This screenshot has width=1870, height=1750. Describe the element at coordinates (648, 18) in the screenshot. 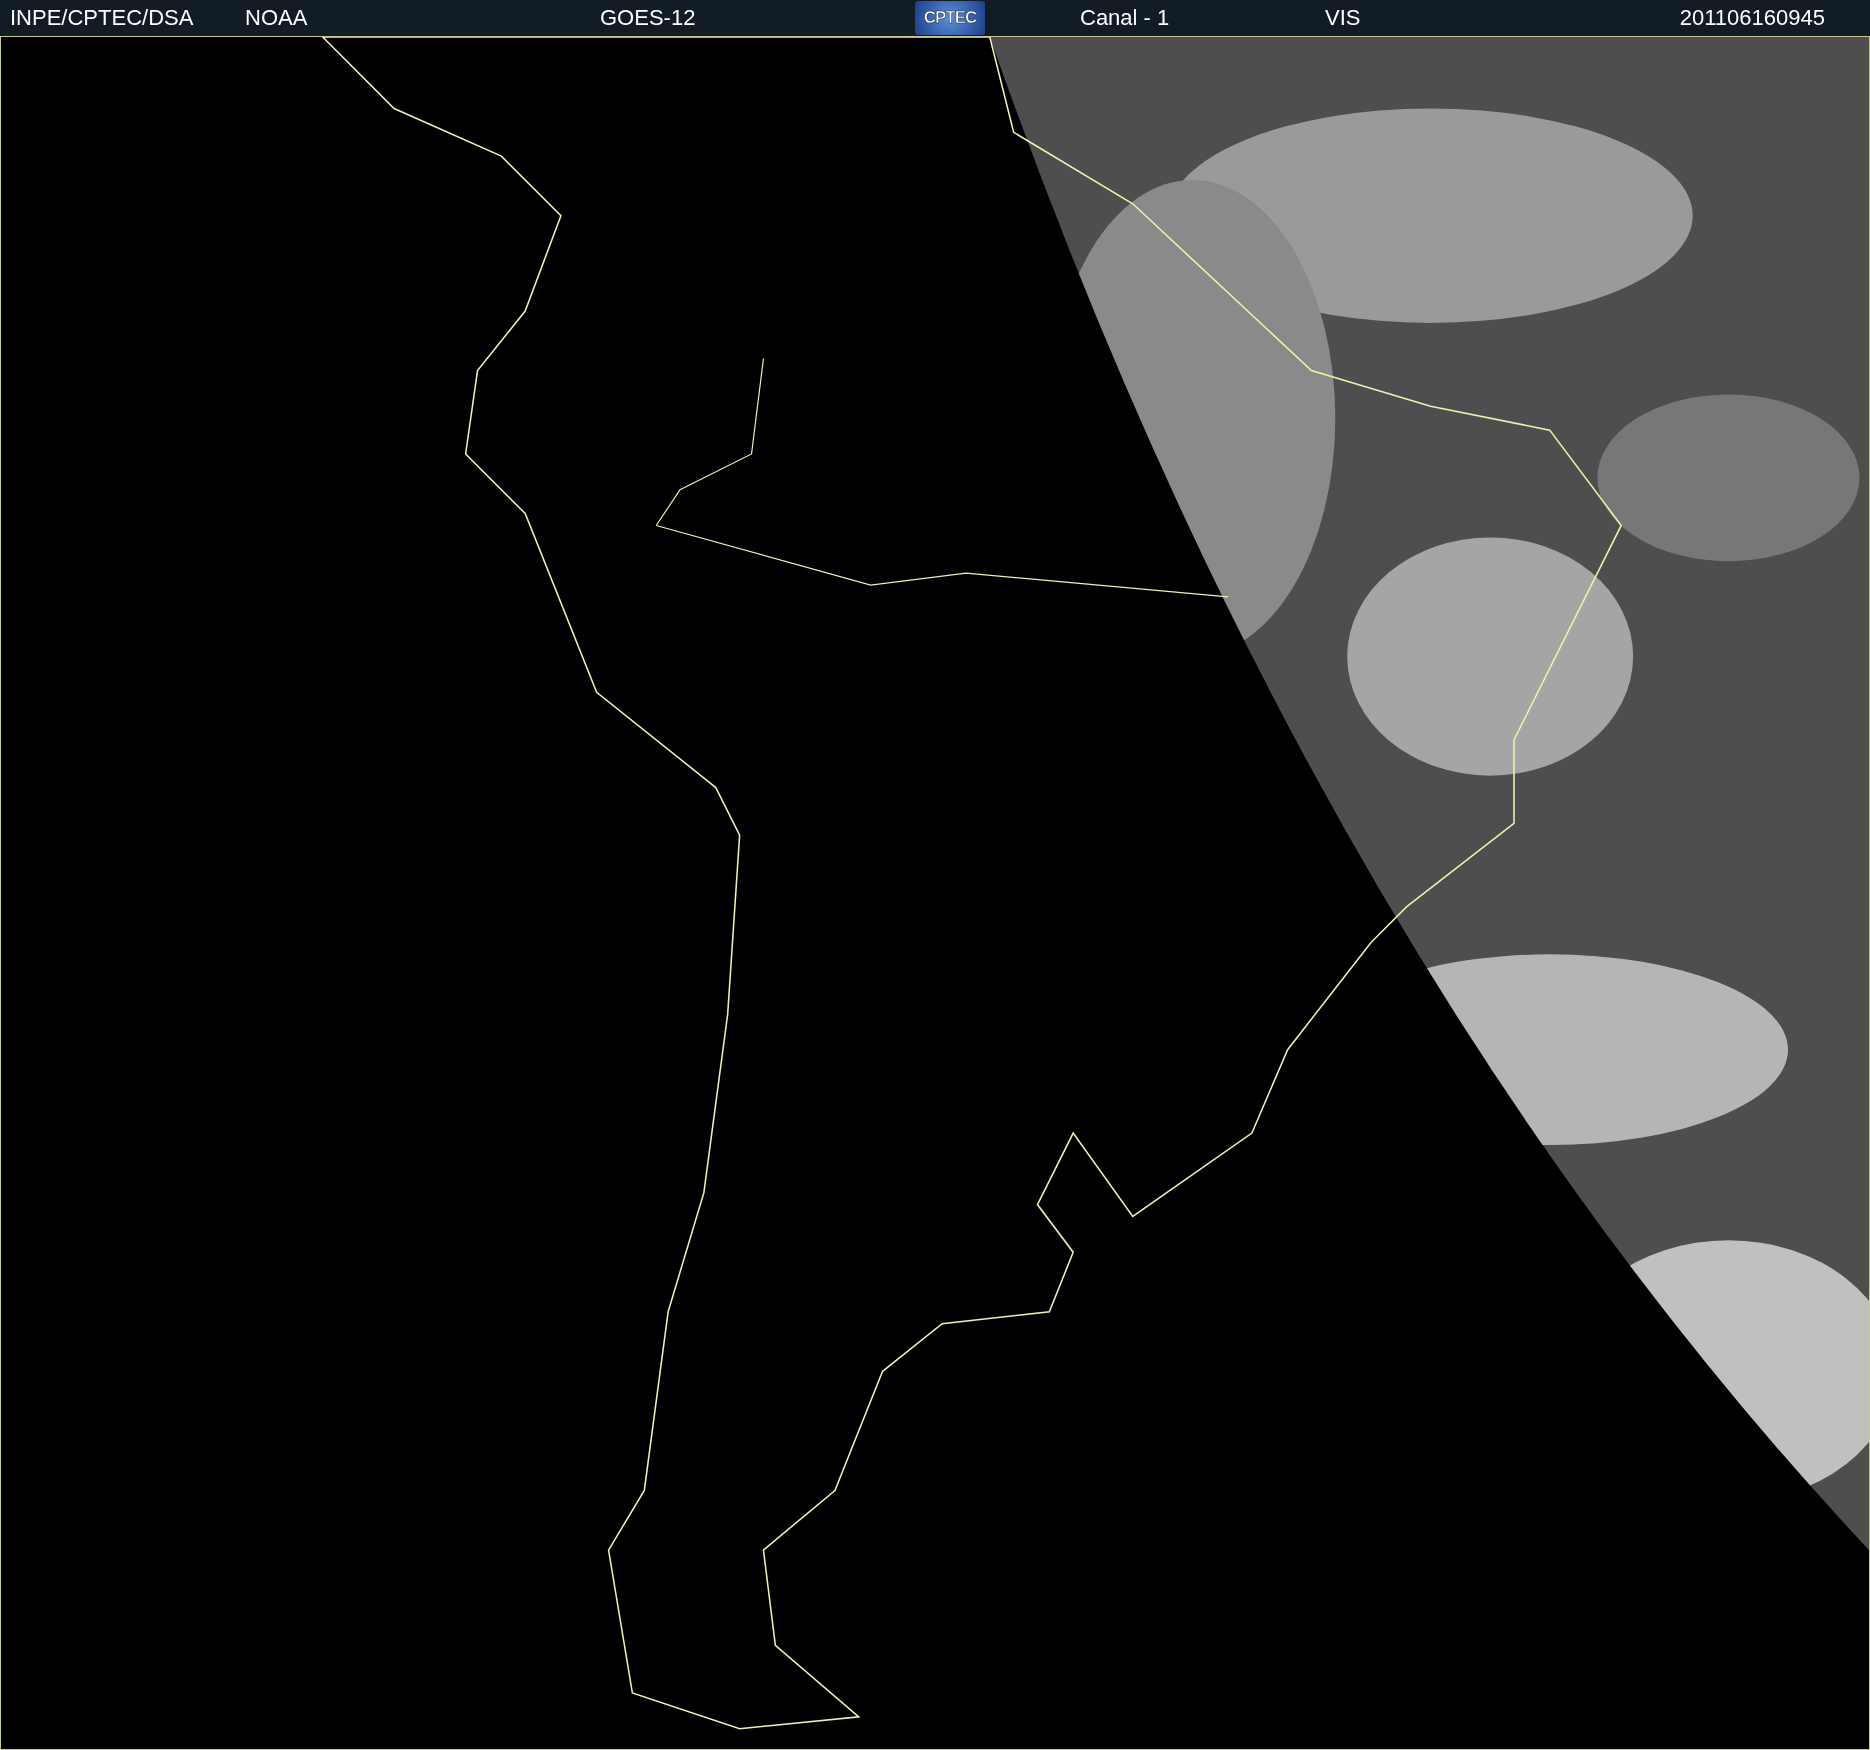

I see `satellite-label: GOES-12` at that location.